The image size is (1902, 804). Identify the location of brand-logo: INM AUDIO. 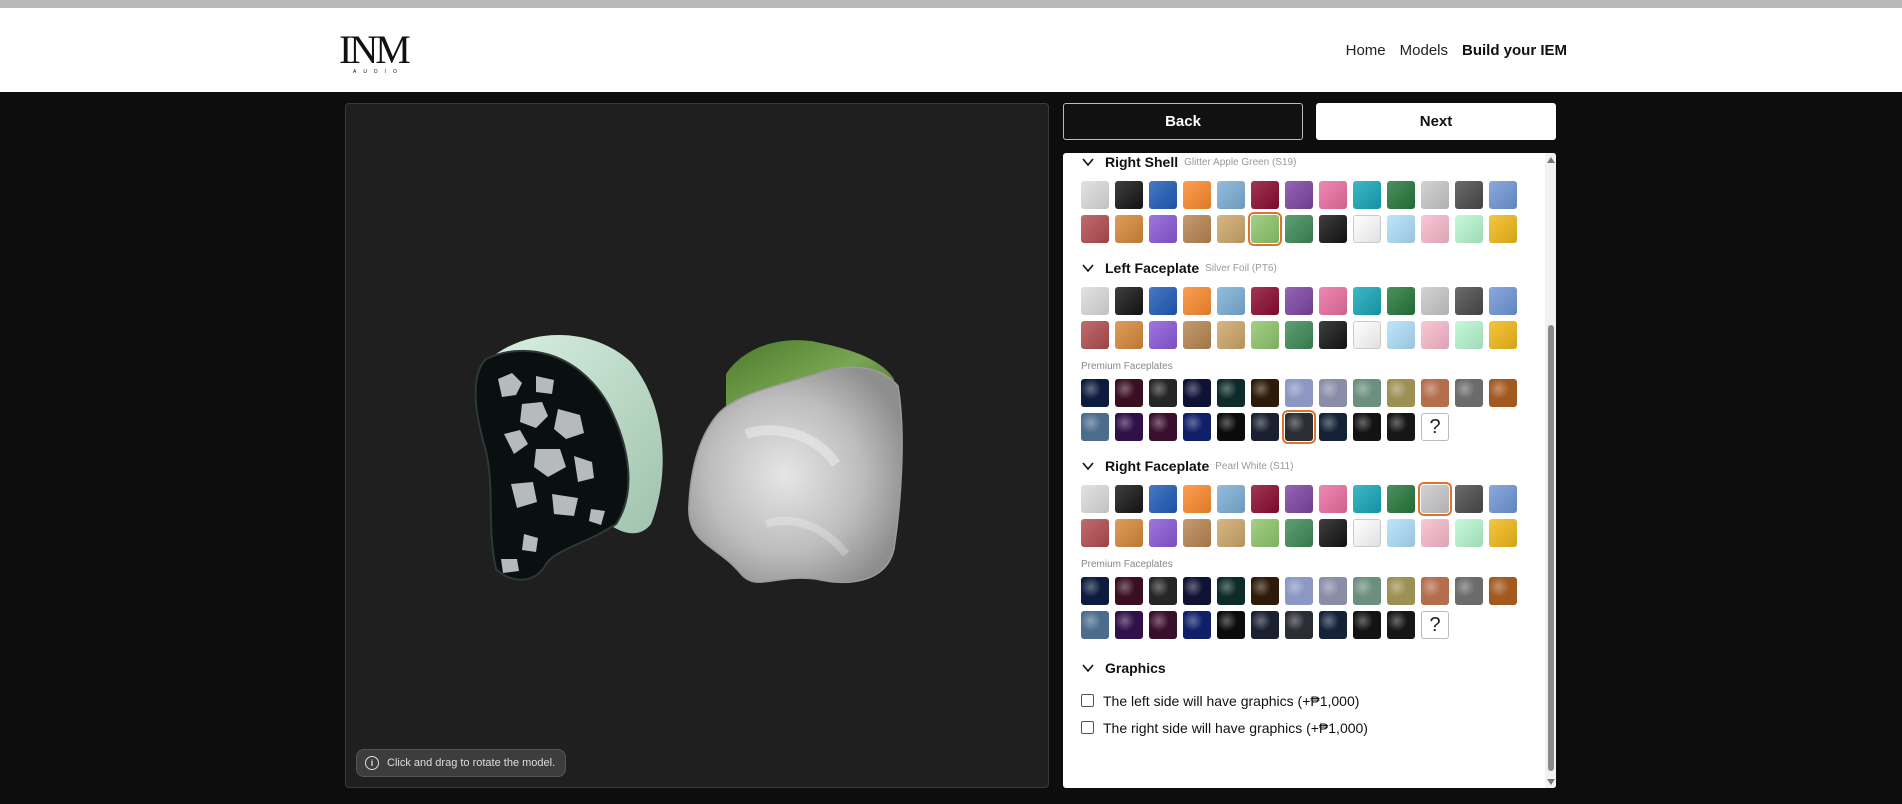
(377, 53).